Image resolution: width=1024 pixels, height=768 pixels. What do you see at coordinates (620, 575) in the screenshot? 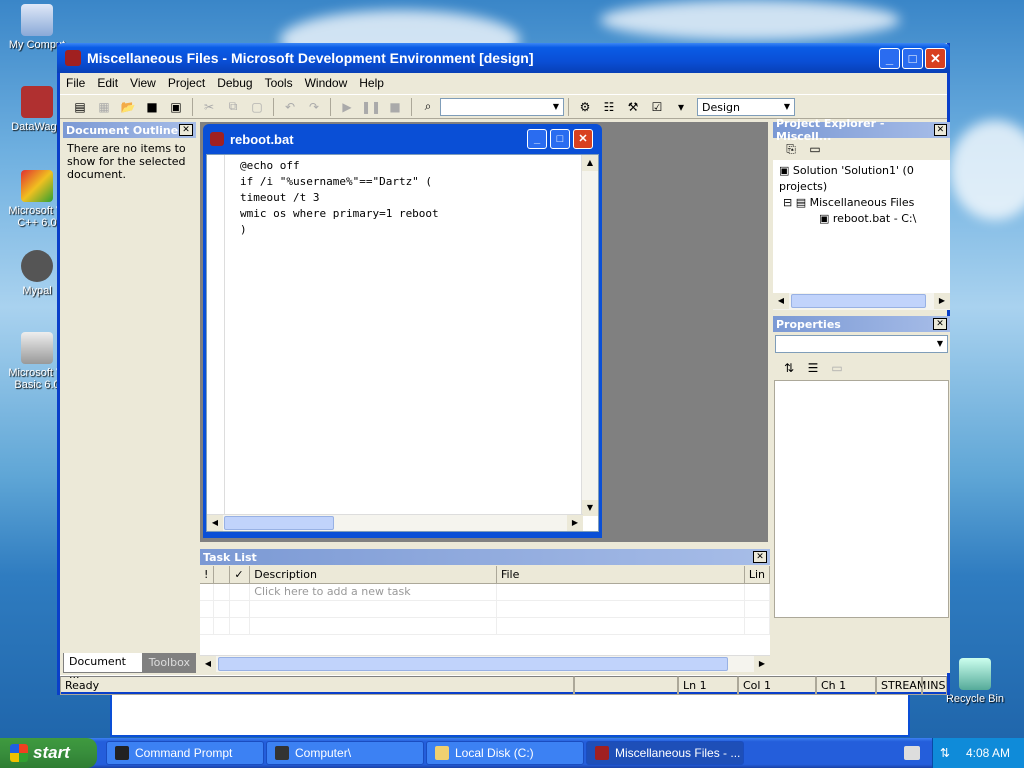
I see `file-column: File` at bounding box center [620, 575].